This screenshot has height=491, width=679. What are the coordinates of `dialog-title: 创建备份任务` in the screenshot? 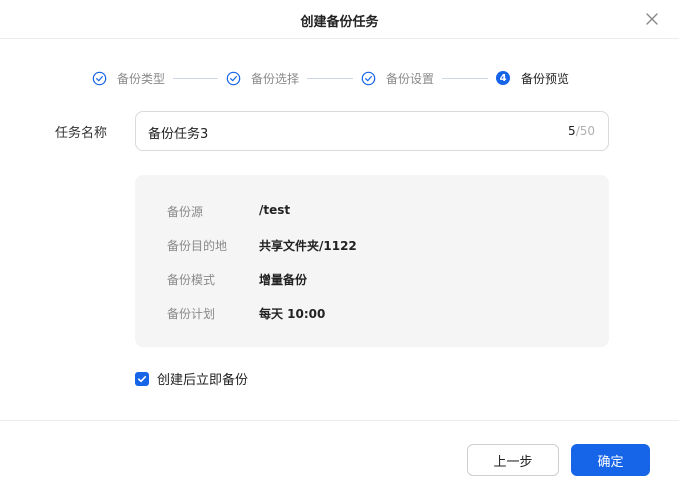 It's located at (339, 22).